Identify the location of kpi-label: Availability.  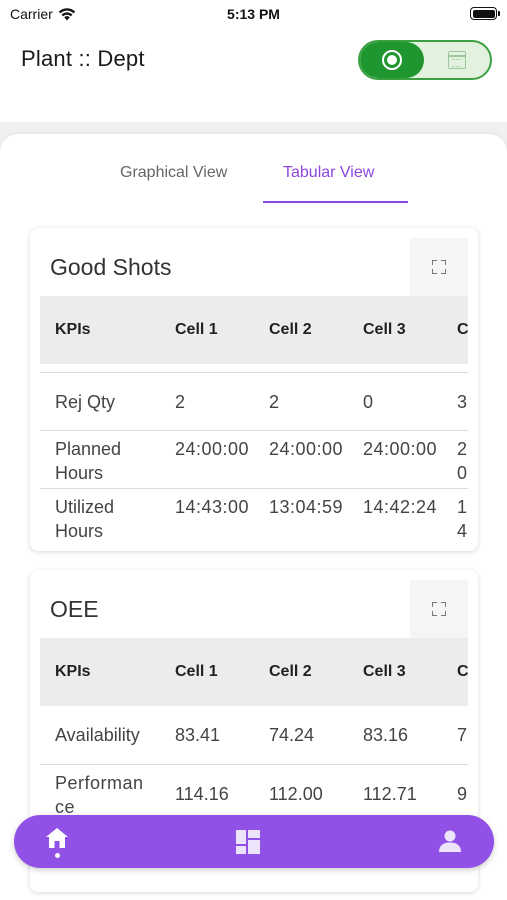
(97, 735).